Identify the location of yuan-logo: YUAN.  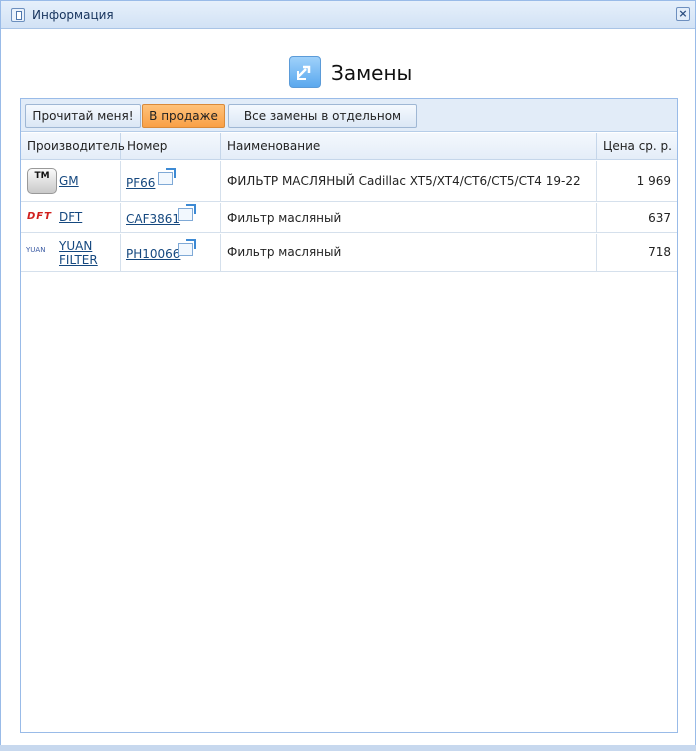
(36, 250).